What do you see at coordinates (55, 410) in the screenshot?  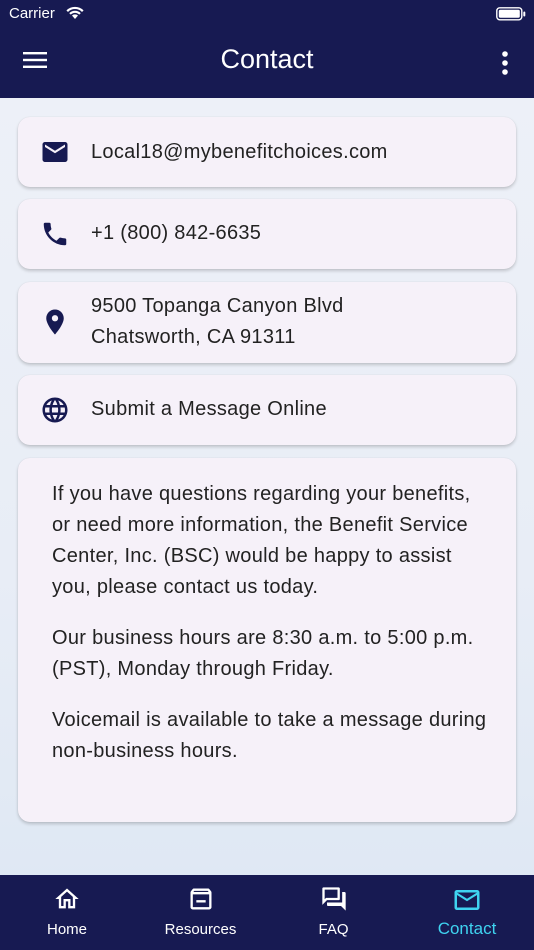 I see `globe-icon` at bounding box center [55, 410].